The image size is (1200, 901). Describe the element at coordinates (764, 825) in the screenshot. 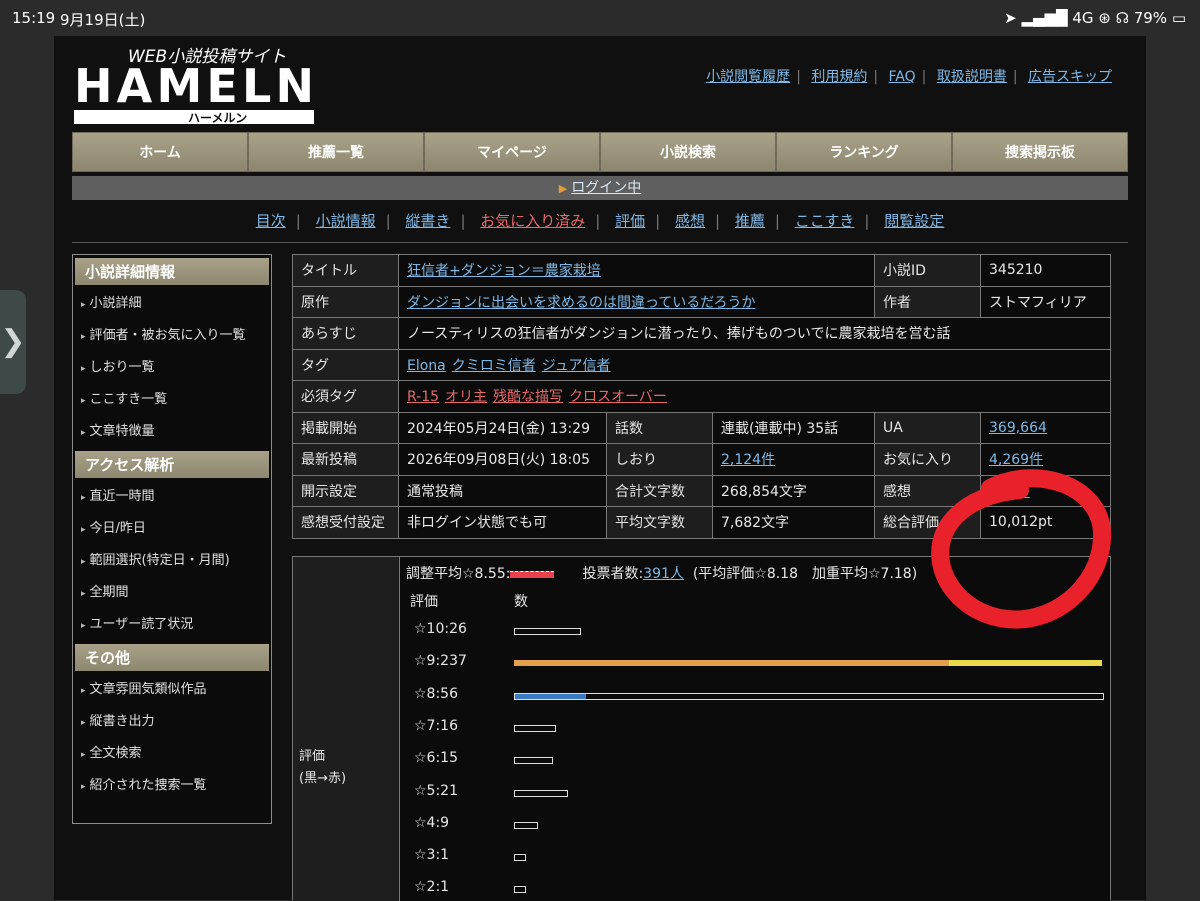

I see `rating-row: ☆4:9` at that location.